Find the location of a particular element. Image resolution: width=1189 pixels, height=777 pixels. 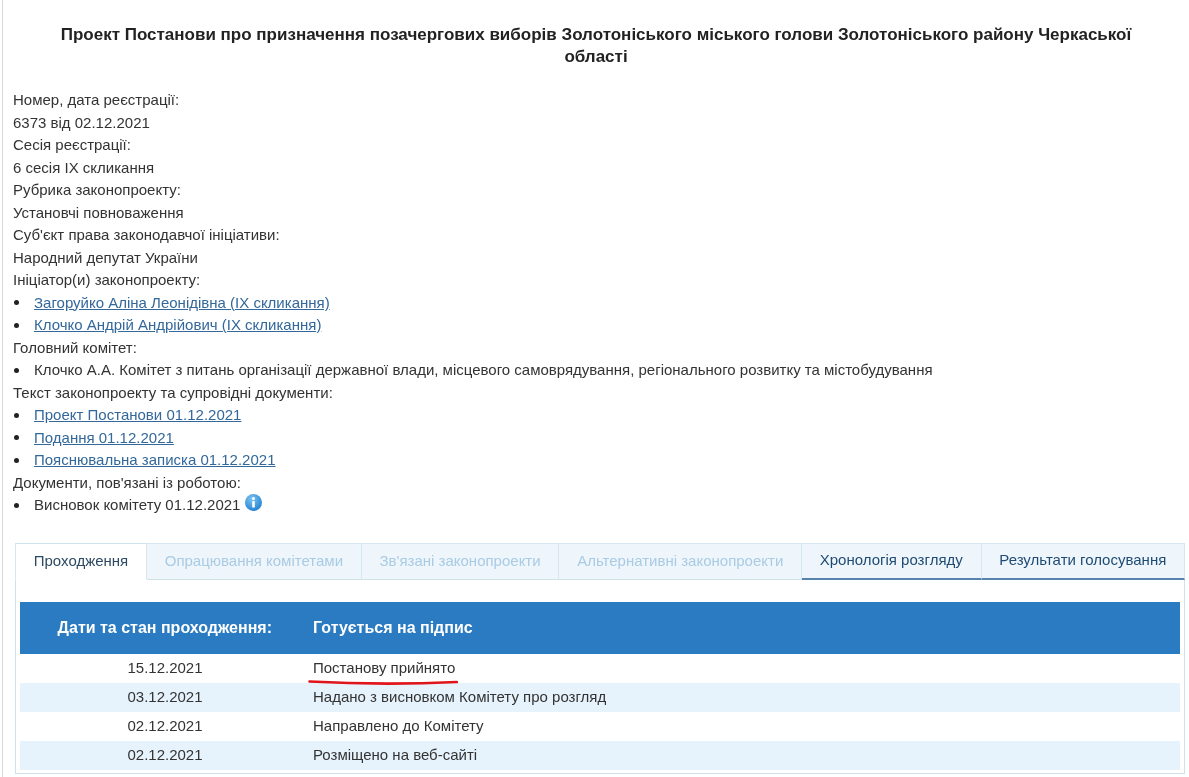

status-cell: Постанову прийнято is located at coordinates (384, 667).